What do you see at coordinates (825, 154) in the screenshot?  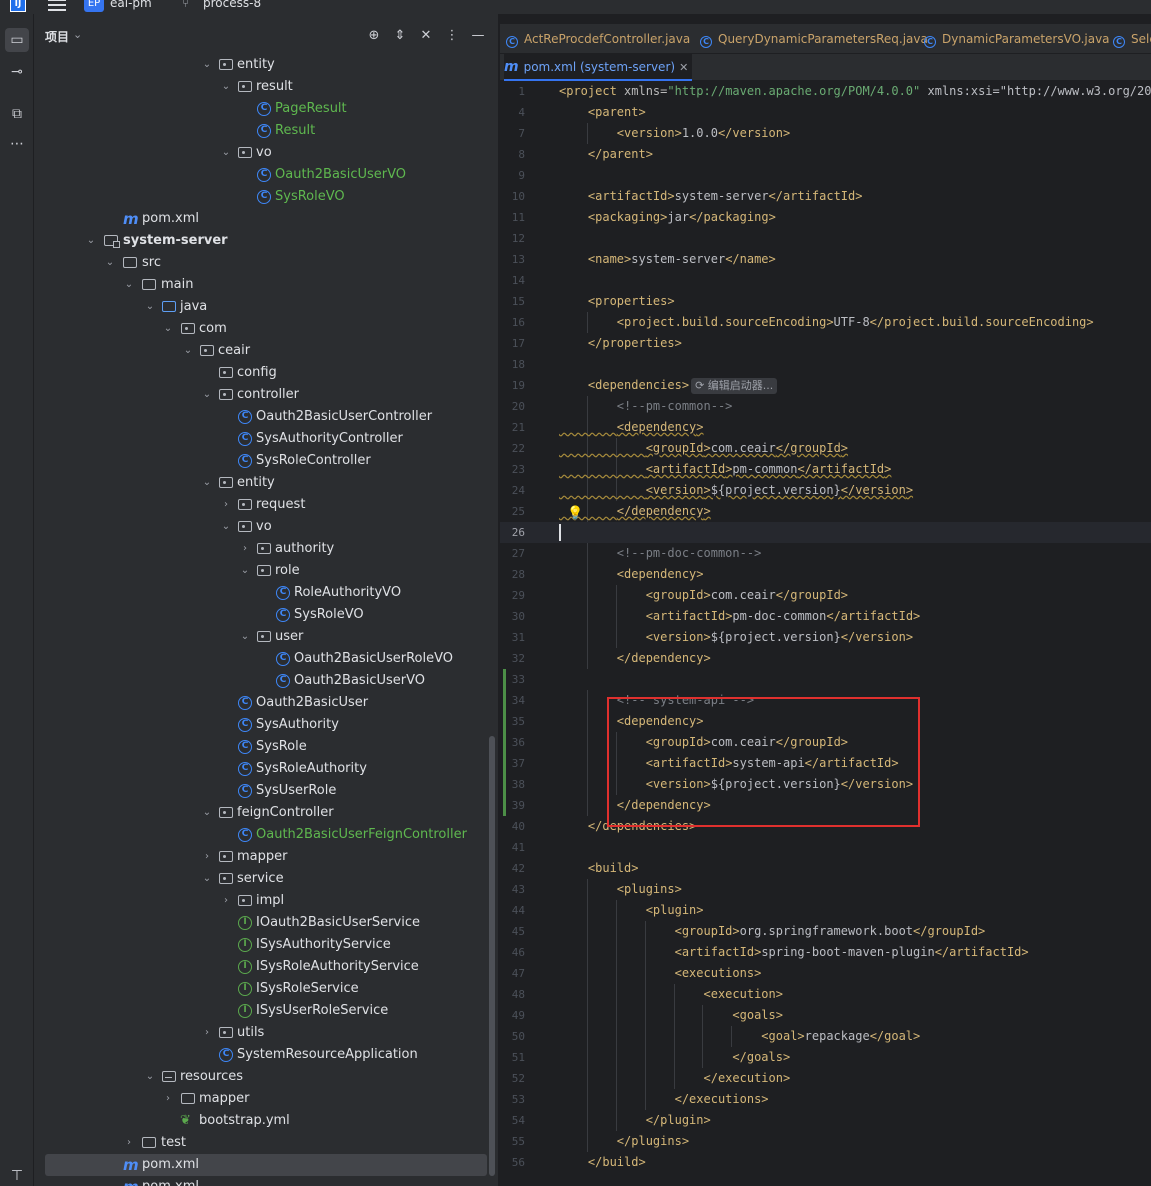 I see `code-line: 8 </parent>` at bounding box center [825, 154].